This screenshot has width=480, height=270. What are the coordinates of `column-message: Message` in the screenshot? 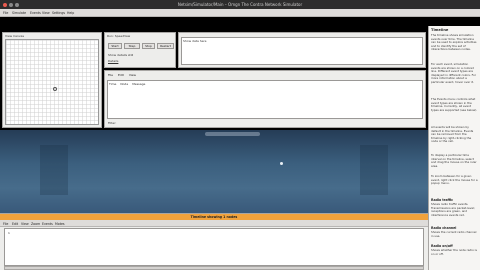 It's located at (138, 84).